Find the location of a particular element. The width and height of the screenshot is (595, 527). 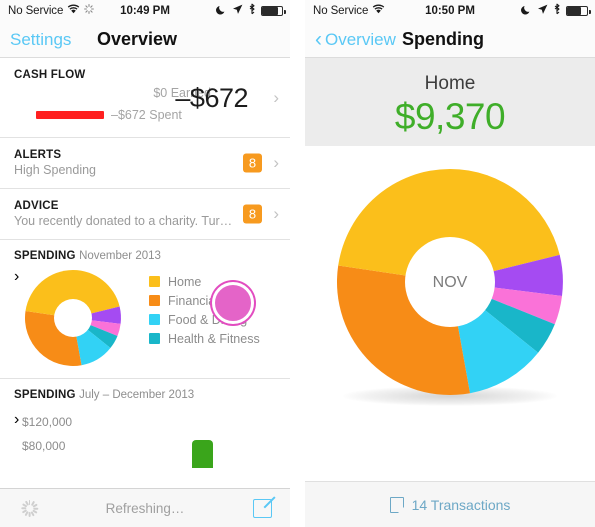

cash-flow-title: CASH FLOW is located at coordinates (50, 75).